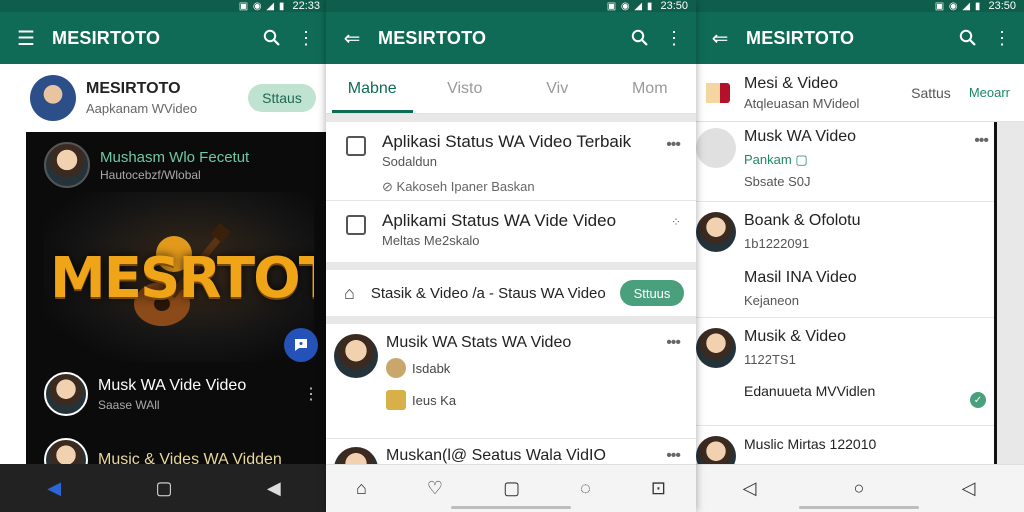 This screenshot has width=1024, height=512. I want to click on back-icon: ◀, so click(54, 488).